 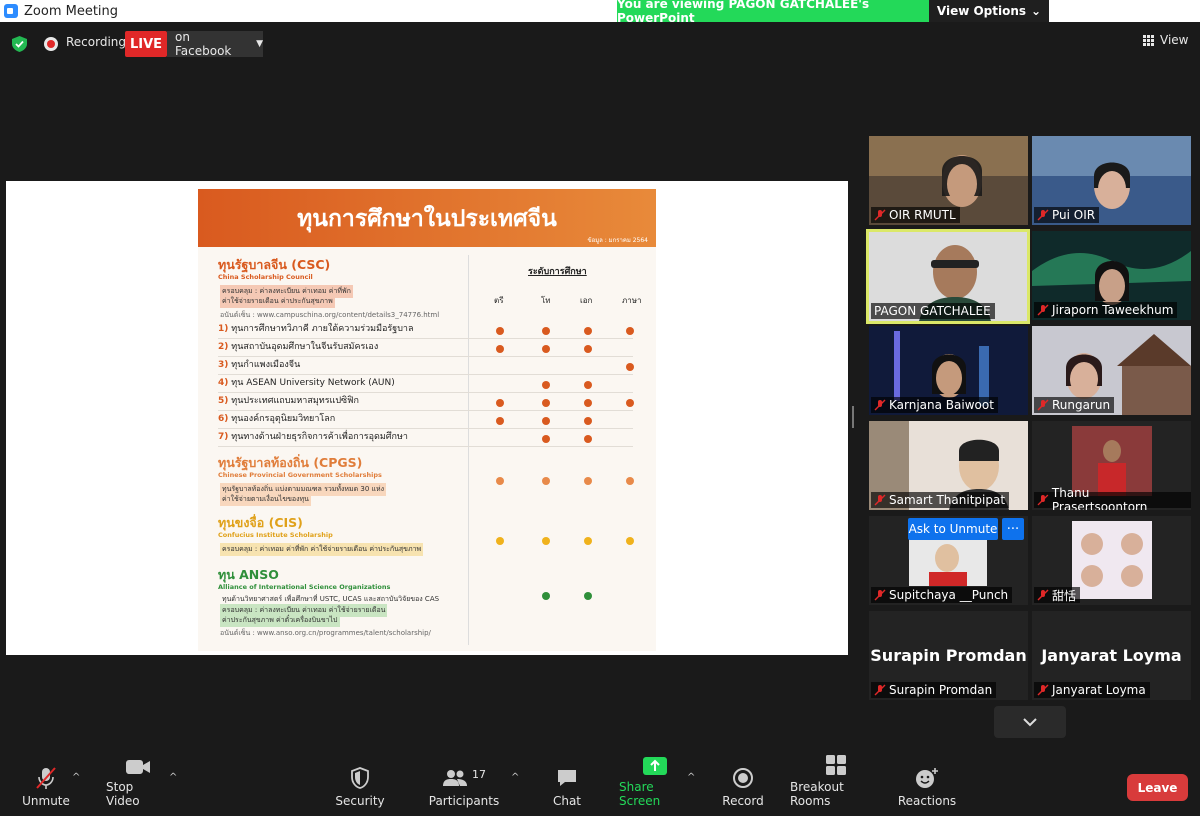 I want to click on participant-name-label: Thanu Prasertsoontorn, so click(x=1112, y=498).